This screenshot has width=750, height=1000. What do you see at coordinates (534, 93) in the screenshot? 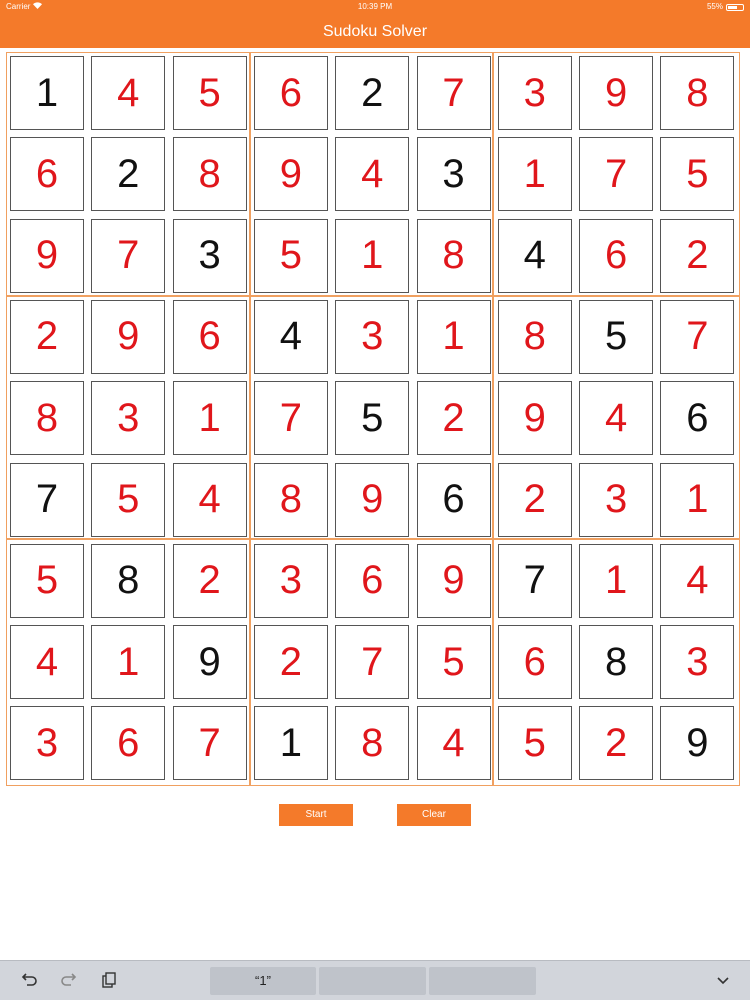
I see `sudoku-cell-r1c7: 3` at bounding box center [534, 93].